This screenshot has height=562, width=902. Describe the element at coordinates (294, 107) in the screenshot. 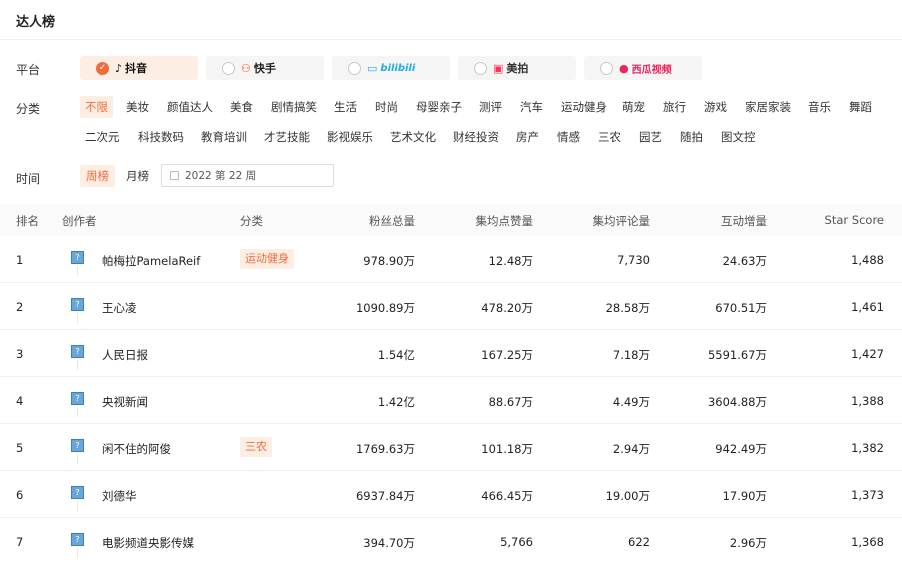

I see `category-option: 剧情搞笑` at that location.